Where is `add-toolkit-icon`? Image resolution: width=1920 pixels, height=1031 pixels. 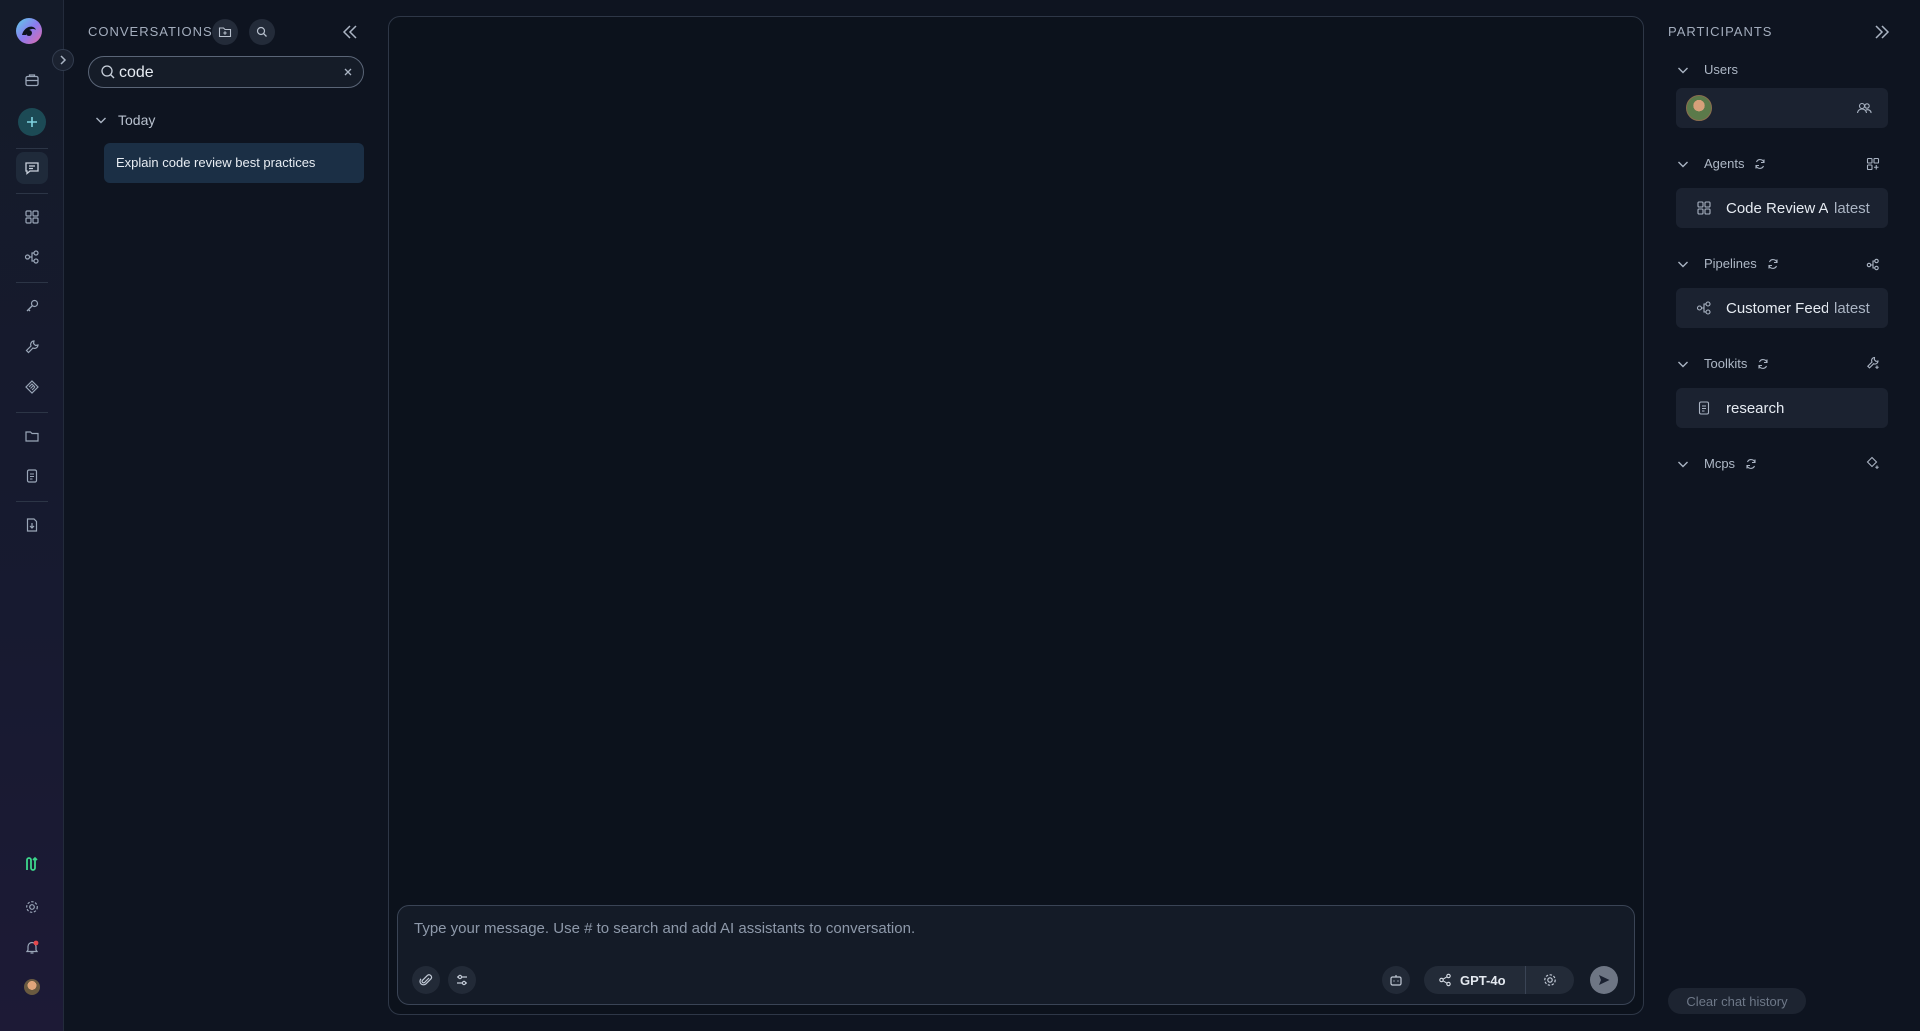
add-toolkit-icon is located at coordinates (1873, 363).